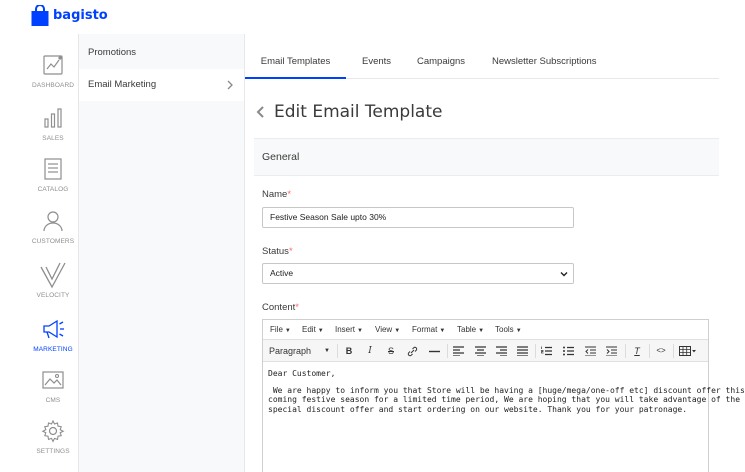 The image size is (745, 472). I want to click on horizontal-line-button, so click(435, 351).